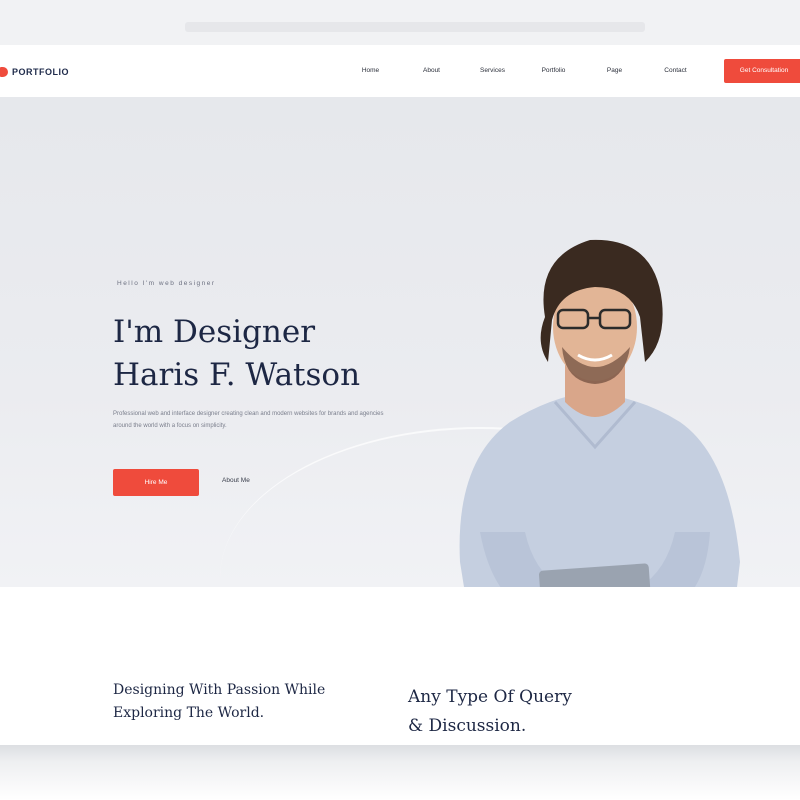 This screenshot has height=800, width=800. Describe the element at coordinates (4, 72) in the screenshot. I see `logo-mark-icon` at that location.